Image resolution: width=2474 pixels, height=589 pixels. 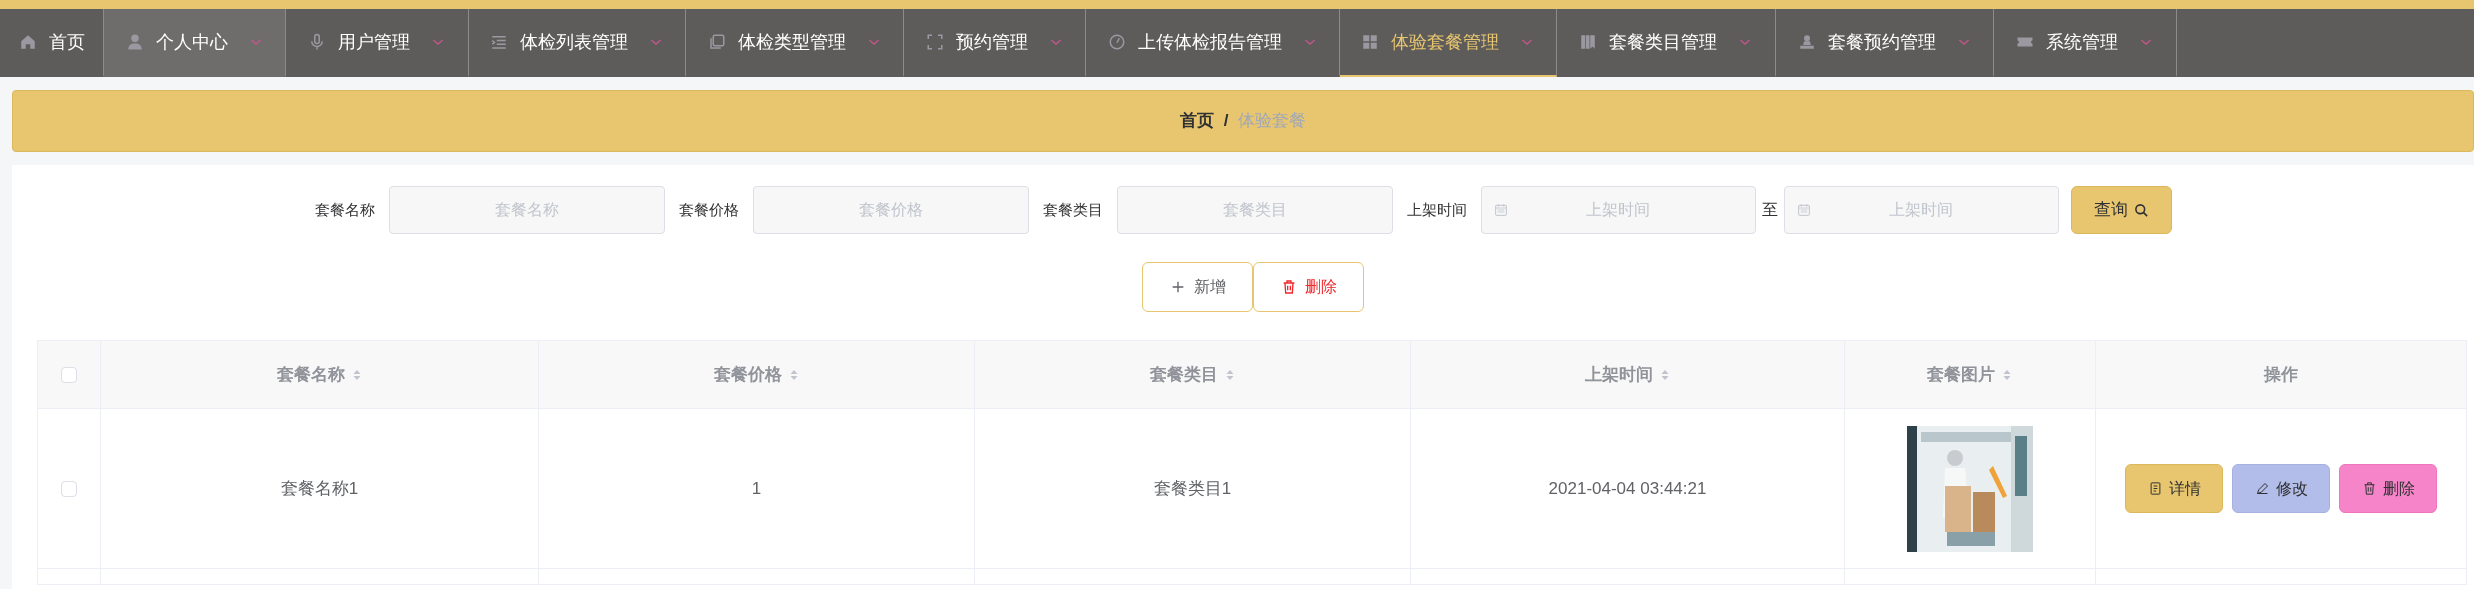 I want to click on table-cell-text: 套餐类目1, so click(x=1192, y=488).